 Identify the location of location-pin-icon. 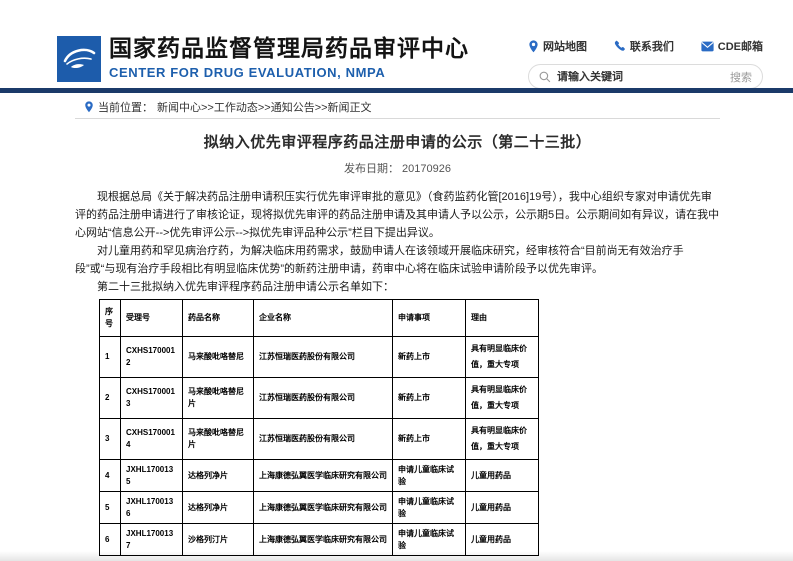
(89, 107).